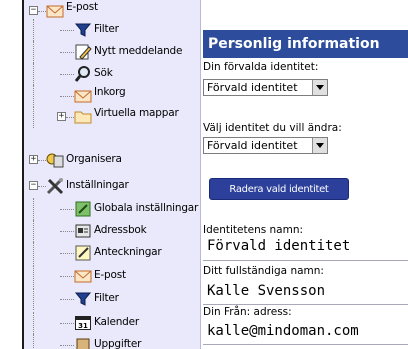  Describe the element at coordinates (83, 326) in the screenshot. I see `calendar-icon-text: 31` at that location.